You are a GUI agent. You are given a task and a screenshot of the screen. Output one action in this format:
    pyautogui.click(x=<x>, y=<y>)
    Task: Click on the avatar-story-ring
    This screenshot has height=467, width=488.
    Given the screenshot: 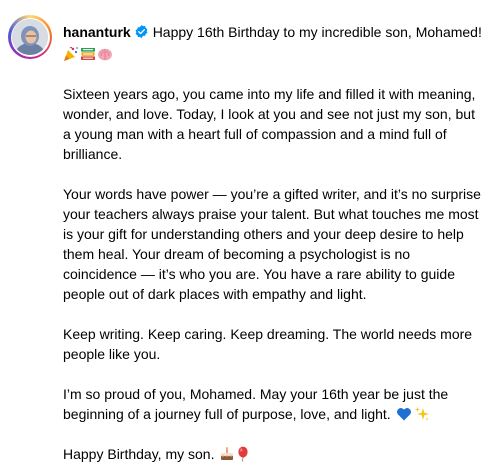 What is the action you would take?
    pyautogui.click(x=30, y=37)
    